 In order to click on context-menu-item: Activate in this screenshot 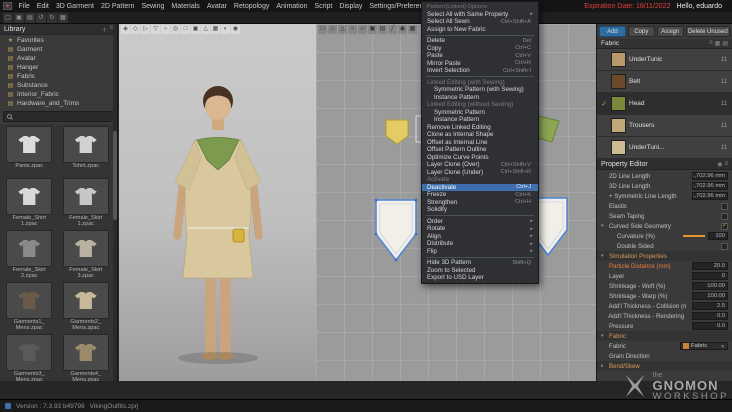, I will do `click(480, 180)`.